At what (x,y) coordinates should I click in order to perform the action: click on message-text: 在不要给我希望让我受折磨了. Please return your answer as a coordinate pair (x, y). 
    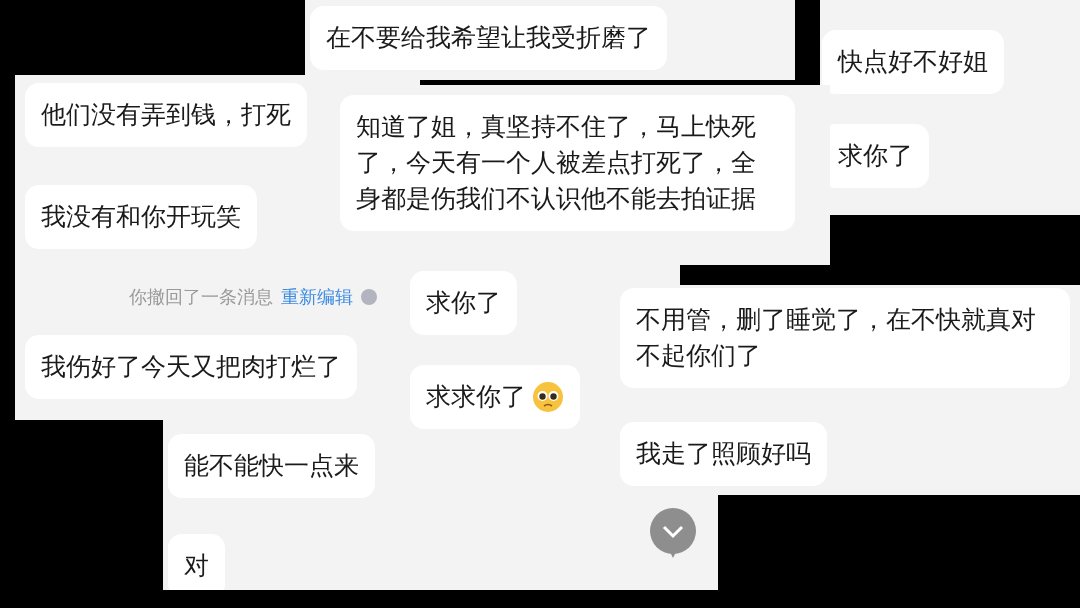
    Looking at the image, I should click on (488, 38).